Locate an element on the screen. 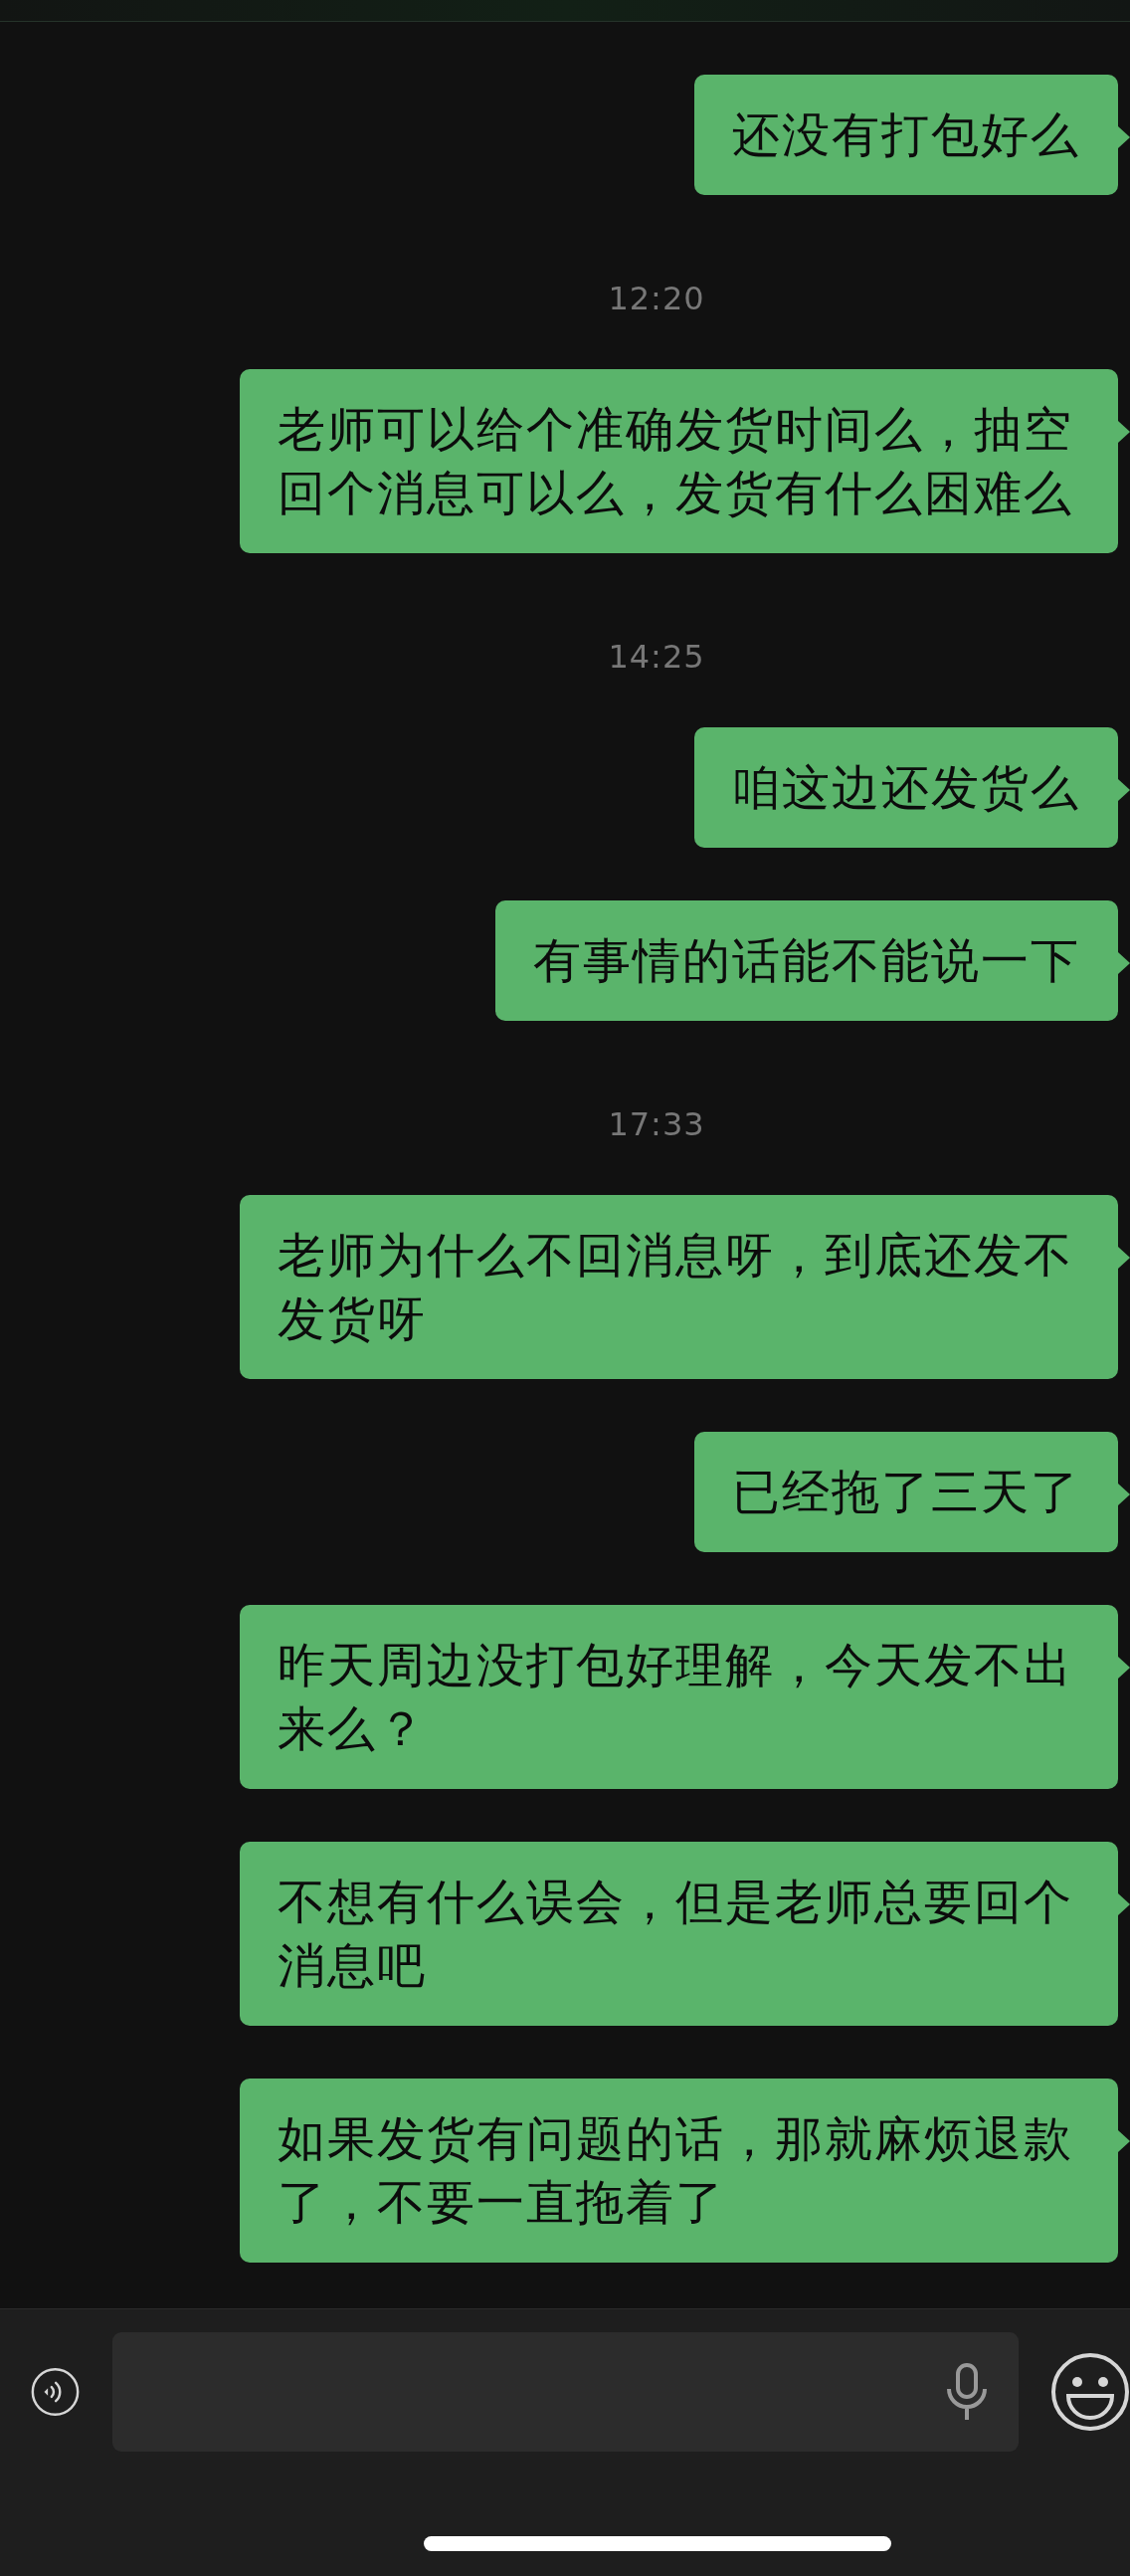 This screenshot has height=2576, width=1130. timestamp: 12:20 is located at coordinates (657, 298).